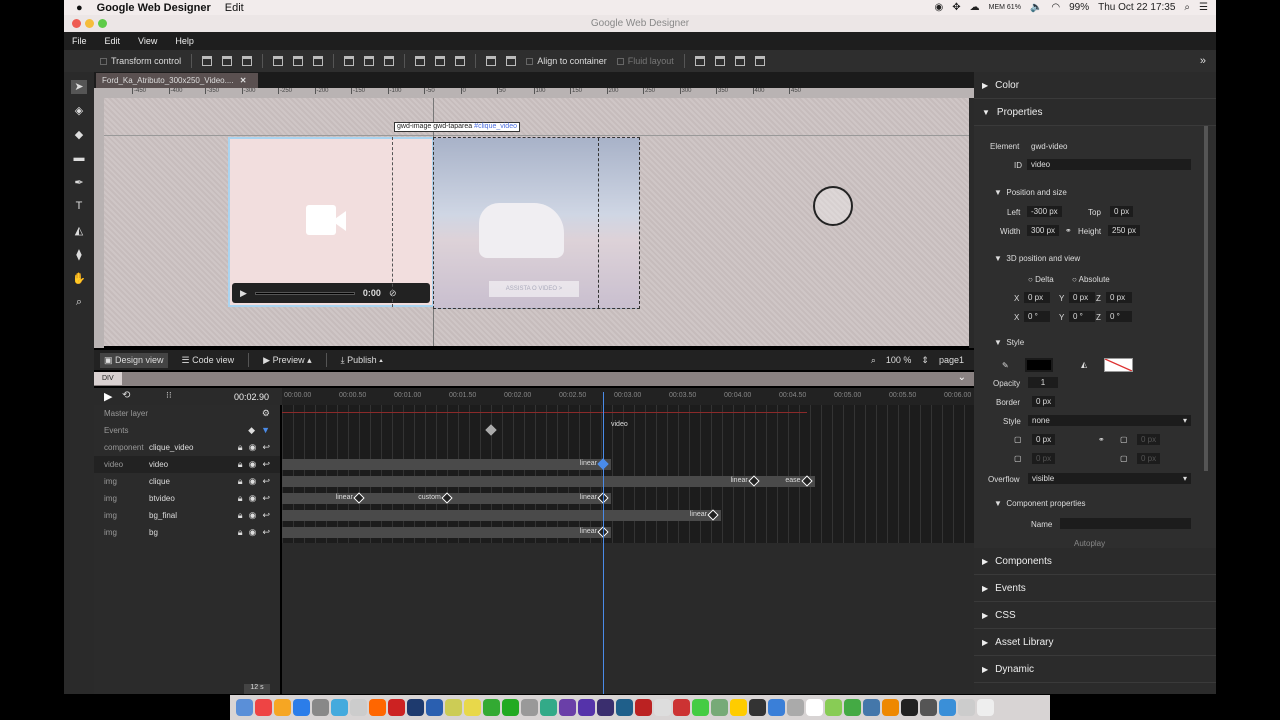 The height and width of the screenshot is (720, 1280). I want to click on guide-horizontal, so click(536, 135).